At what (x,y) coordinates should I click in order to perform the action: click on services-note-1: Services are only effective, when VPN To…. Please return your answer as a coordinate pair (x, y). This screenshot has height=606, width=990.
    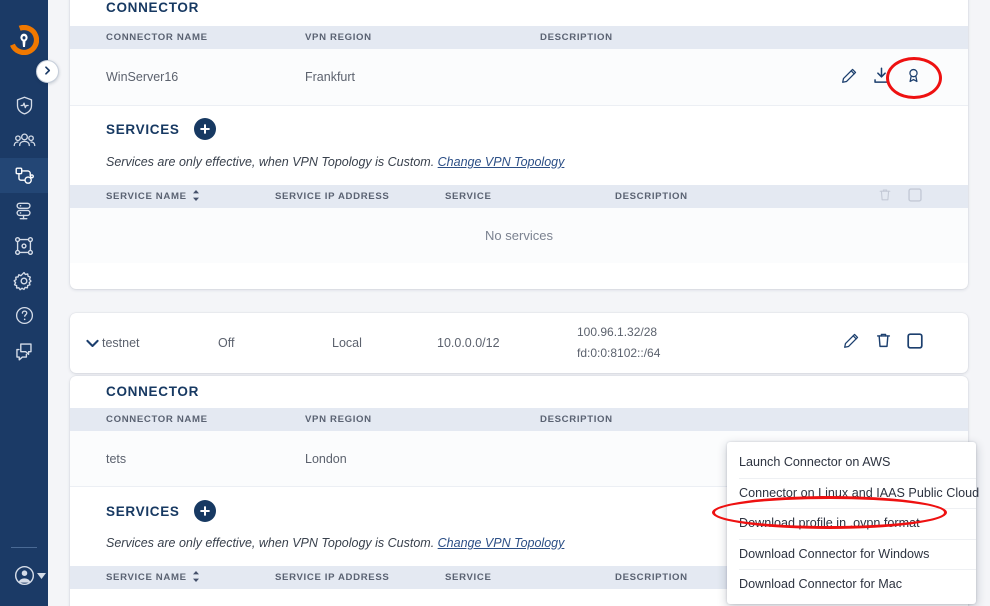
    Looking at the image, I should click on (335, 162).